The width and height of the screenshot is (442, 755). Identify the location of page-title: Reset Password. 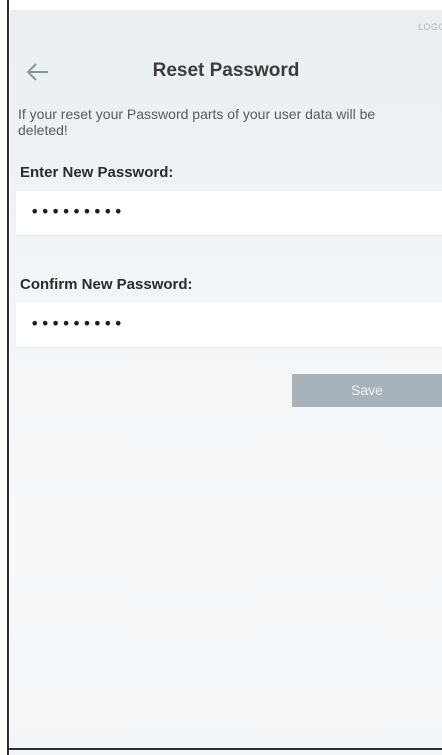
(226, 70).